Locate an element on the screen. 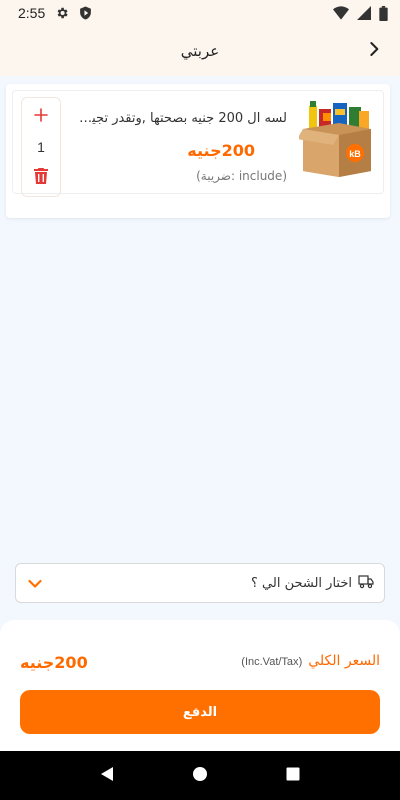  app-bar: عربتي is located at coordinates (200, 51).